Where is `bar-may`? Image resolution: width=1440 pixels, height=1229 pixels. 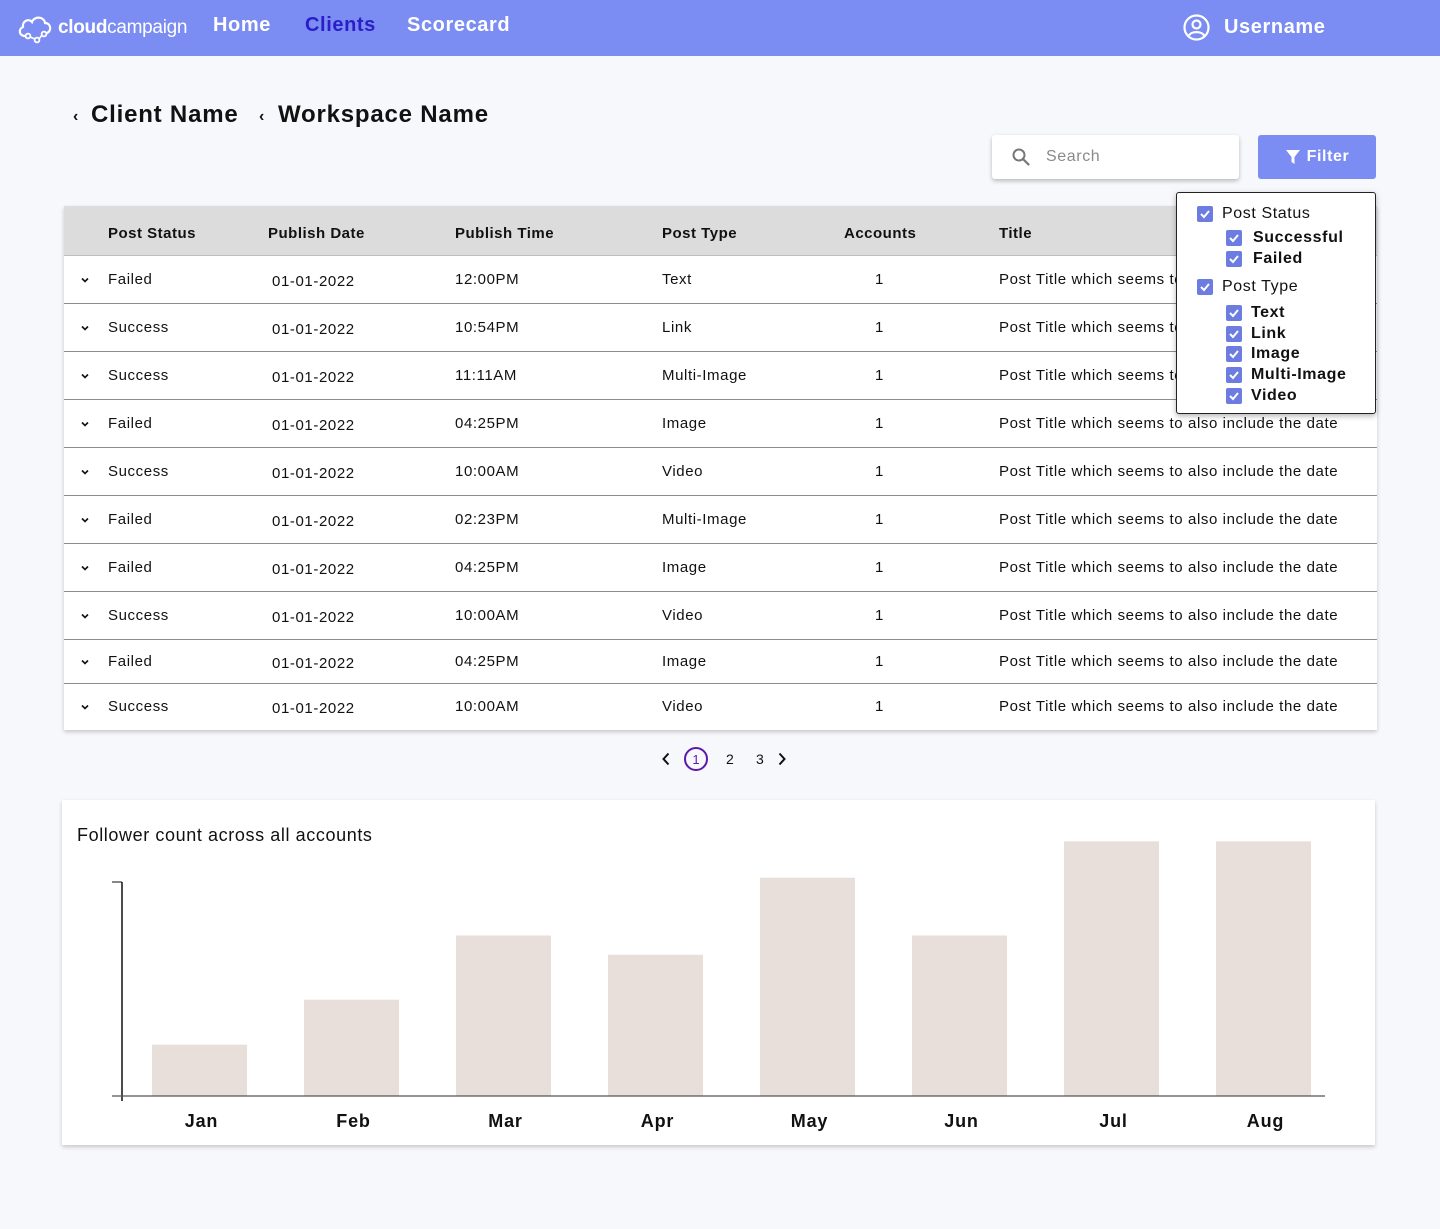
bar-may is located at coordinates (807, 986).